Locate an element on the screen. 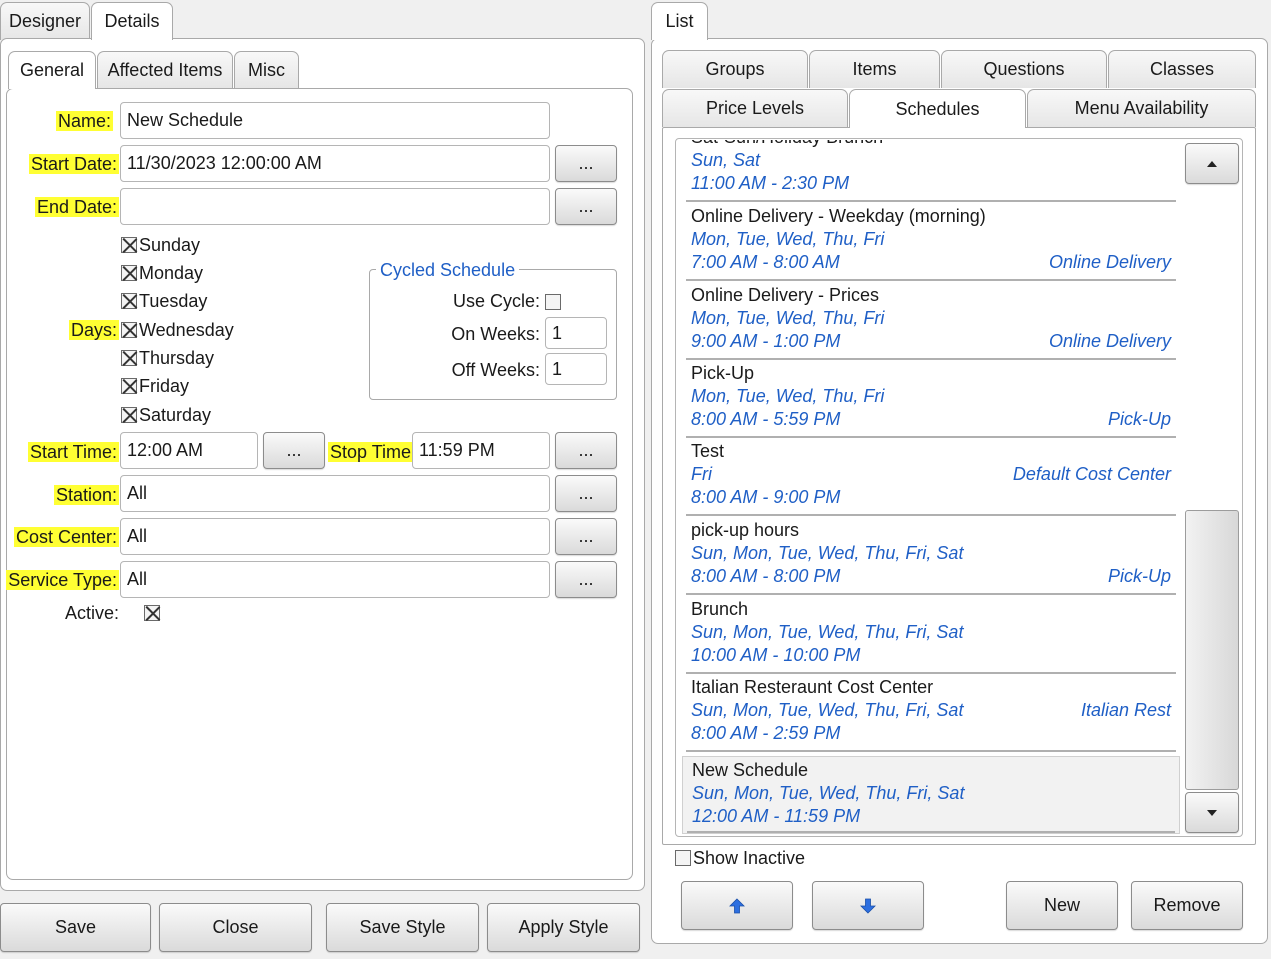  tab-questions: Questions is located at coordinates (1024, 69).